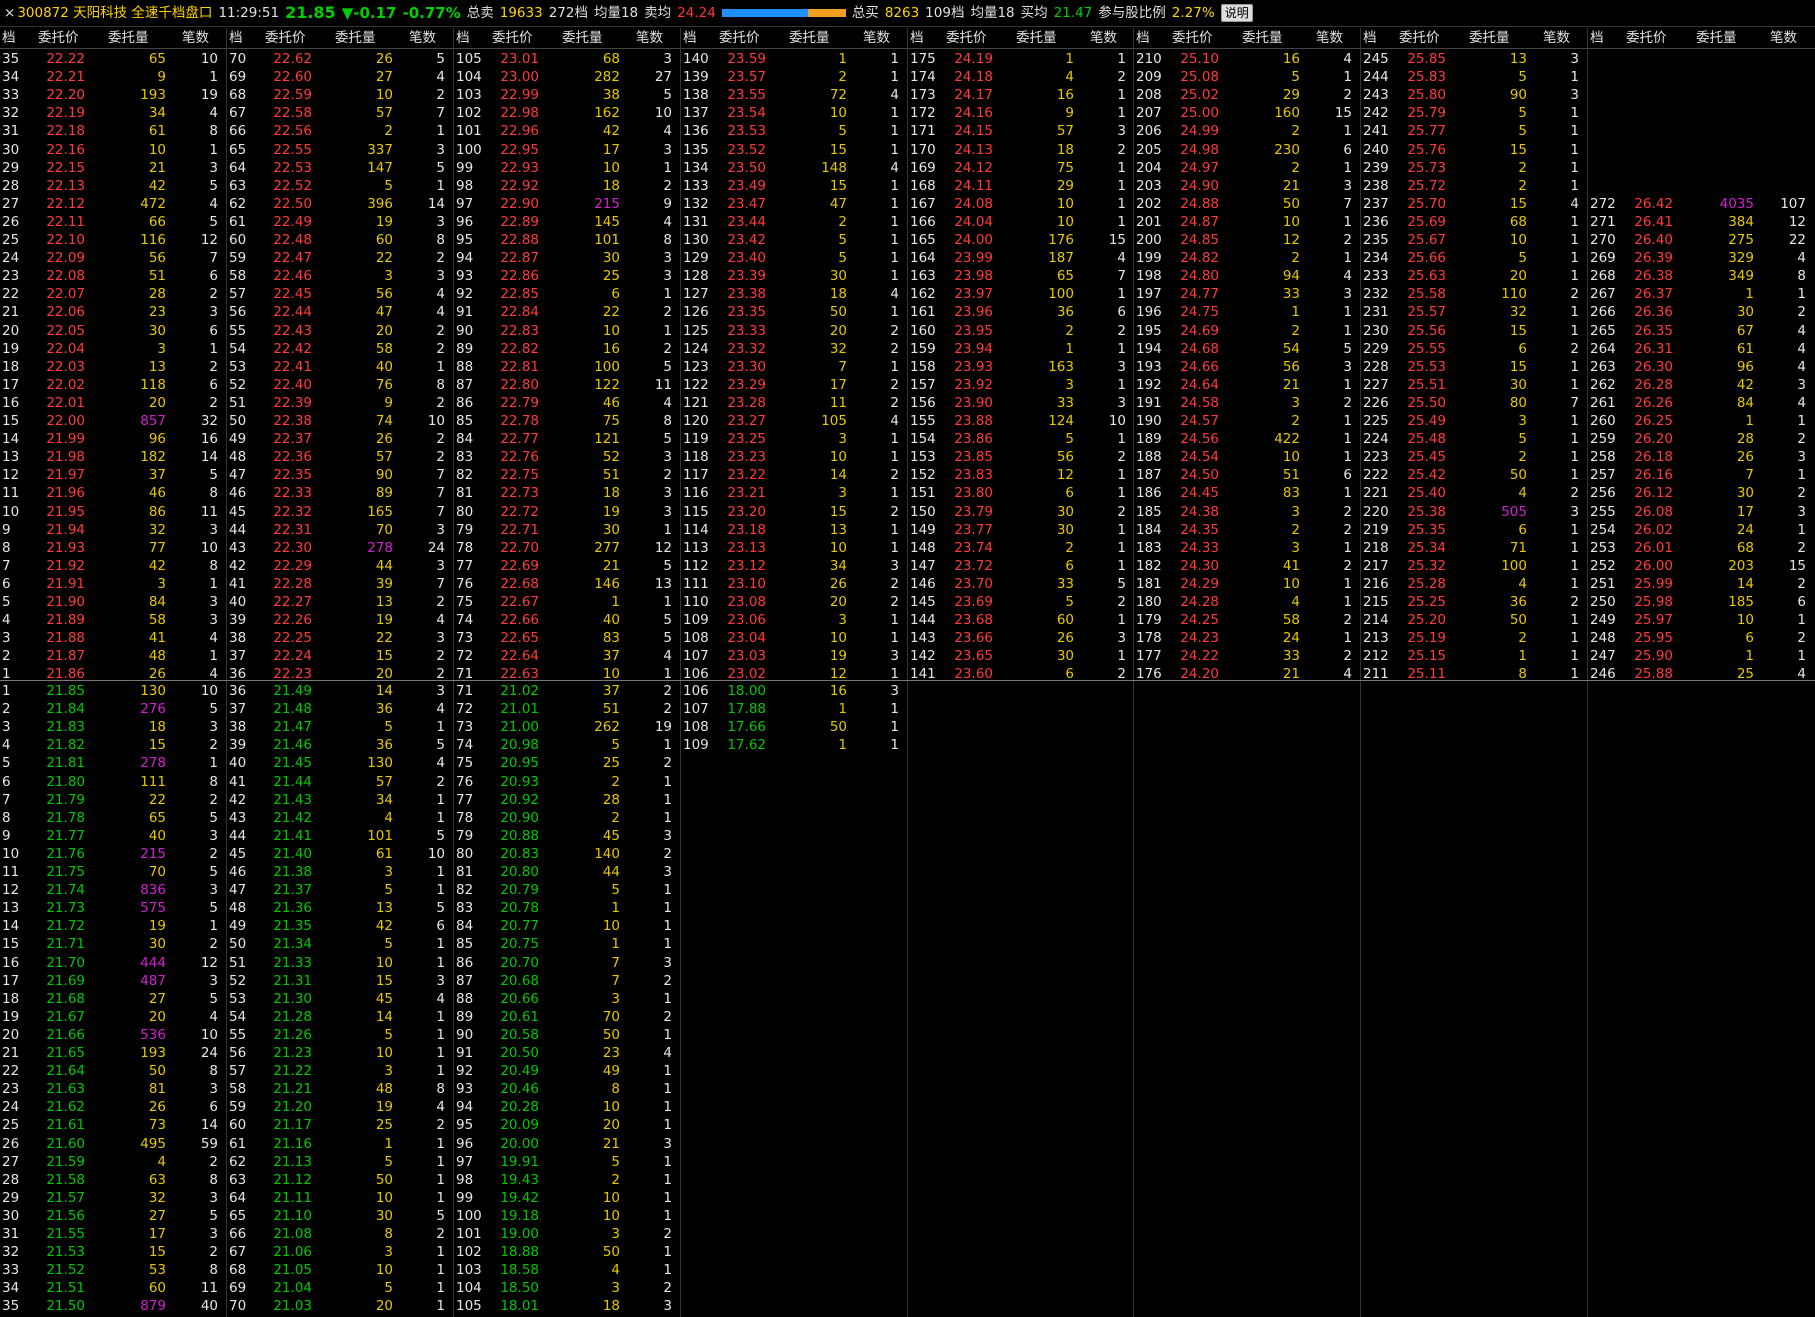 Image resolution: width=1815 pixels, height=1317 pixels. Describe the element at coordinates (1247, 457) in the screenshot. I see `sell-level-row: 188 24.54 10 1` at that location.